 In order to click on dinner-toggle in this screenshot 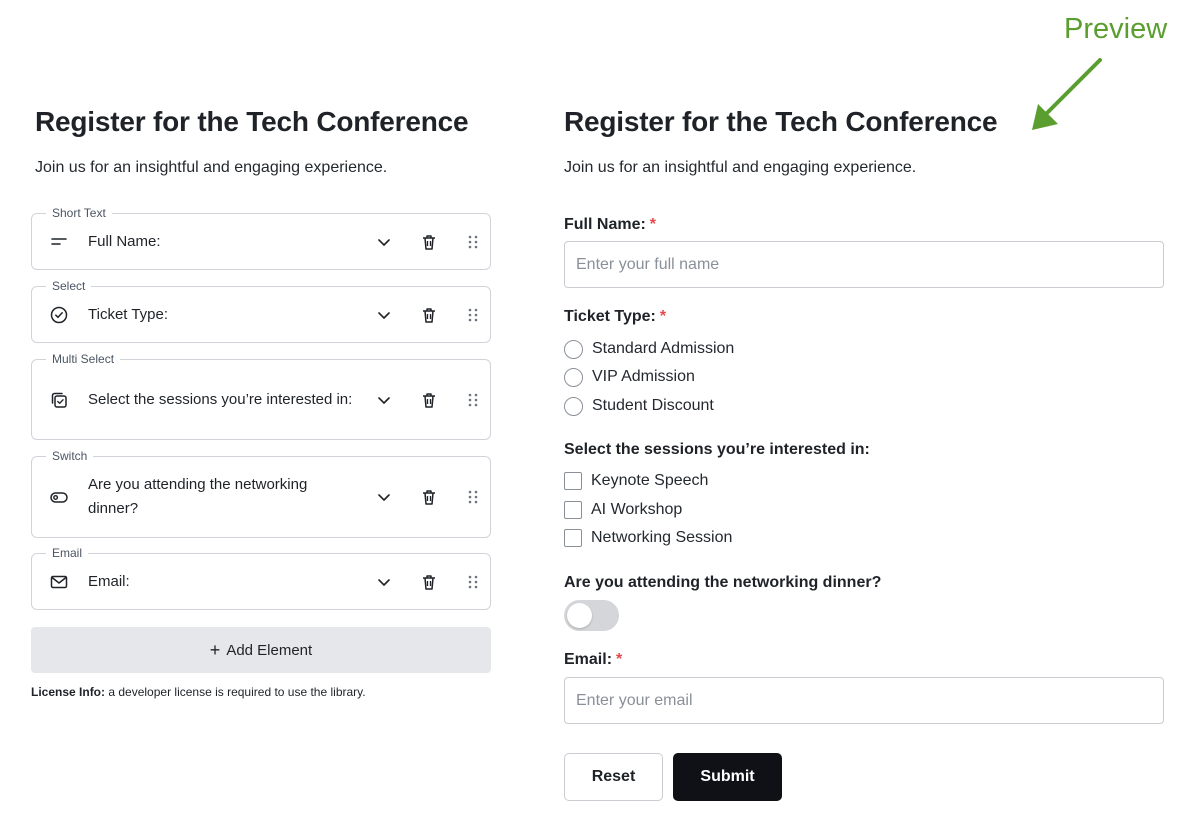, I will do `click(591, 615)`.